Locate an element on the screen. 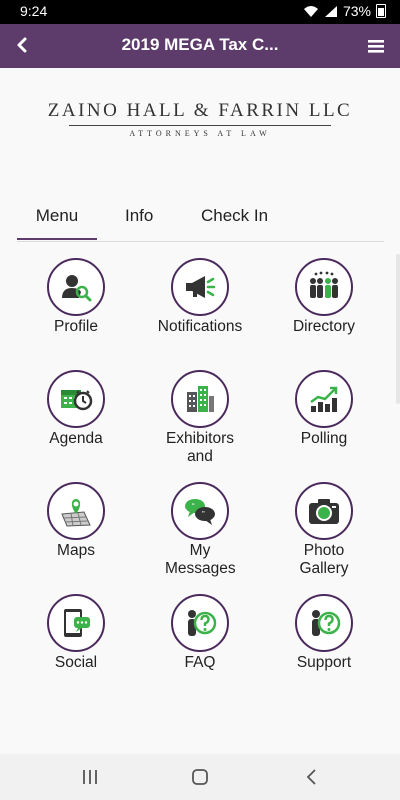 This screenshot has width=400, height=800. menu-item-label: Support is located at coordinates (324, 662).